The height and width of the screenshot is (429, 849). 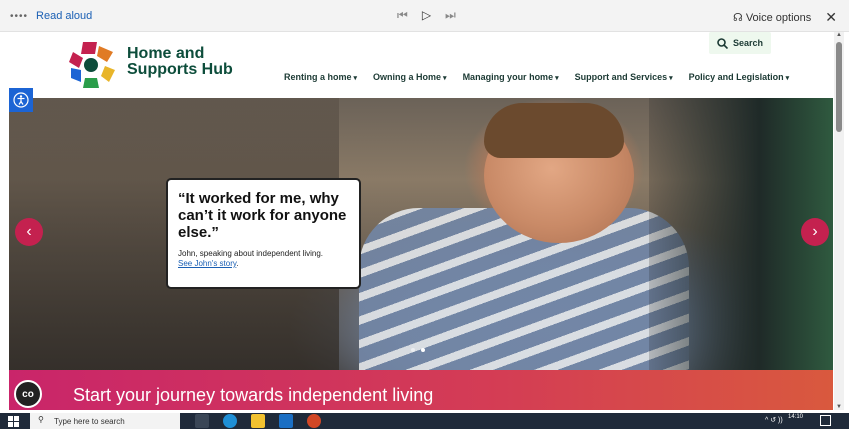 I want to click on taskbar-search-placeholder: Type here to search, so click(x=89, y=421).